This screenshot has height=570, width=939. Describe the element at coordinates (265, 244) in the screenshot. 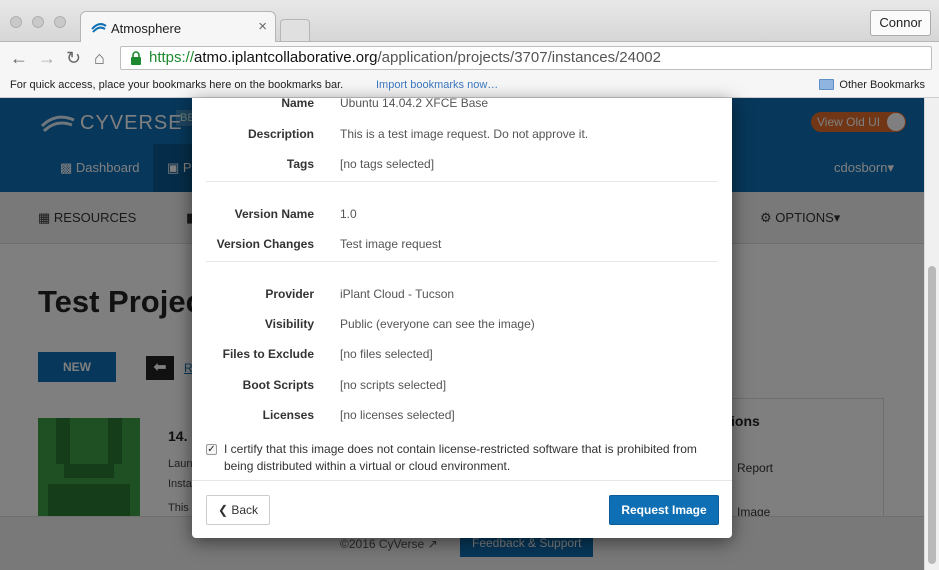

I see `field-label: Version Changes` at that location.